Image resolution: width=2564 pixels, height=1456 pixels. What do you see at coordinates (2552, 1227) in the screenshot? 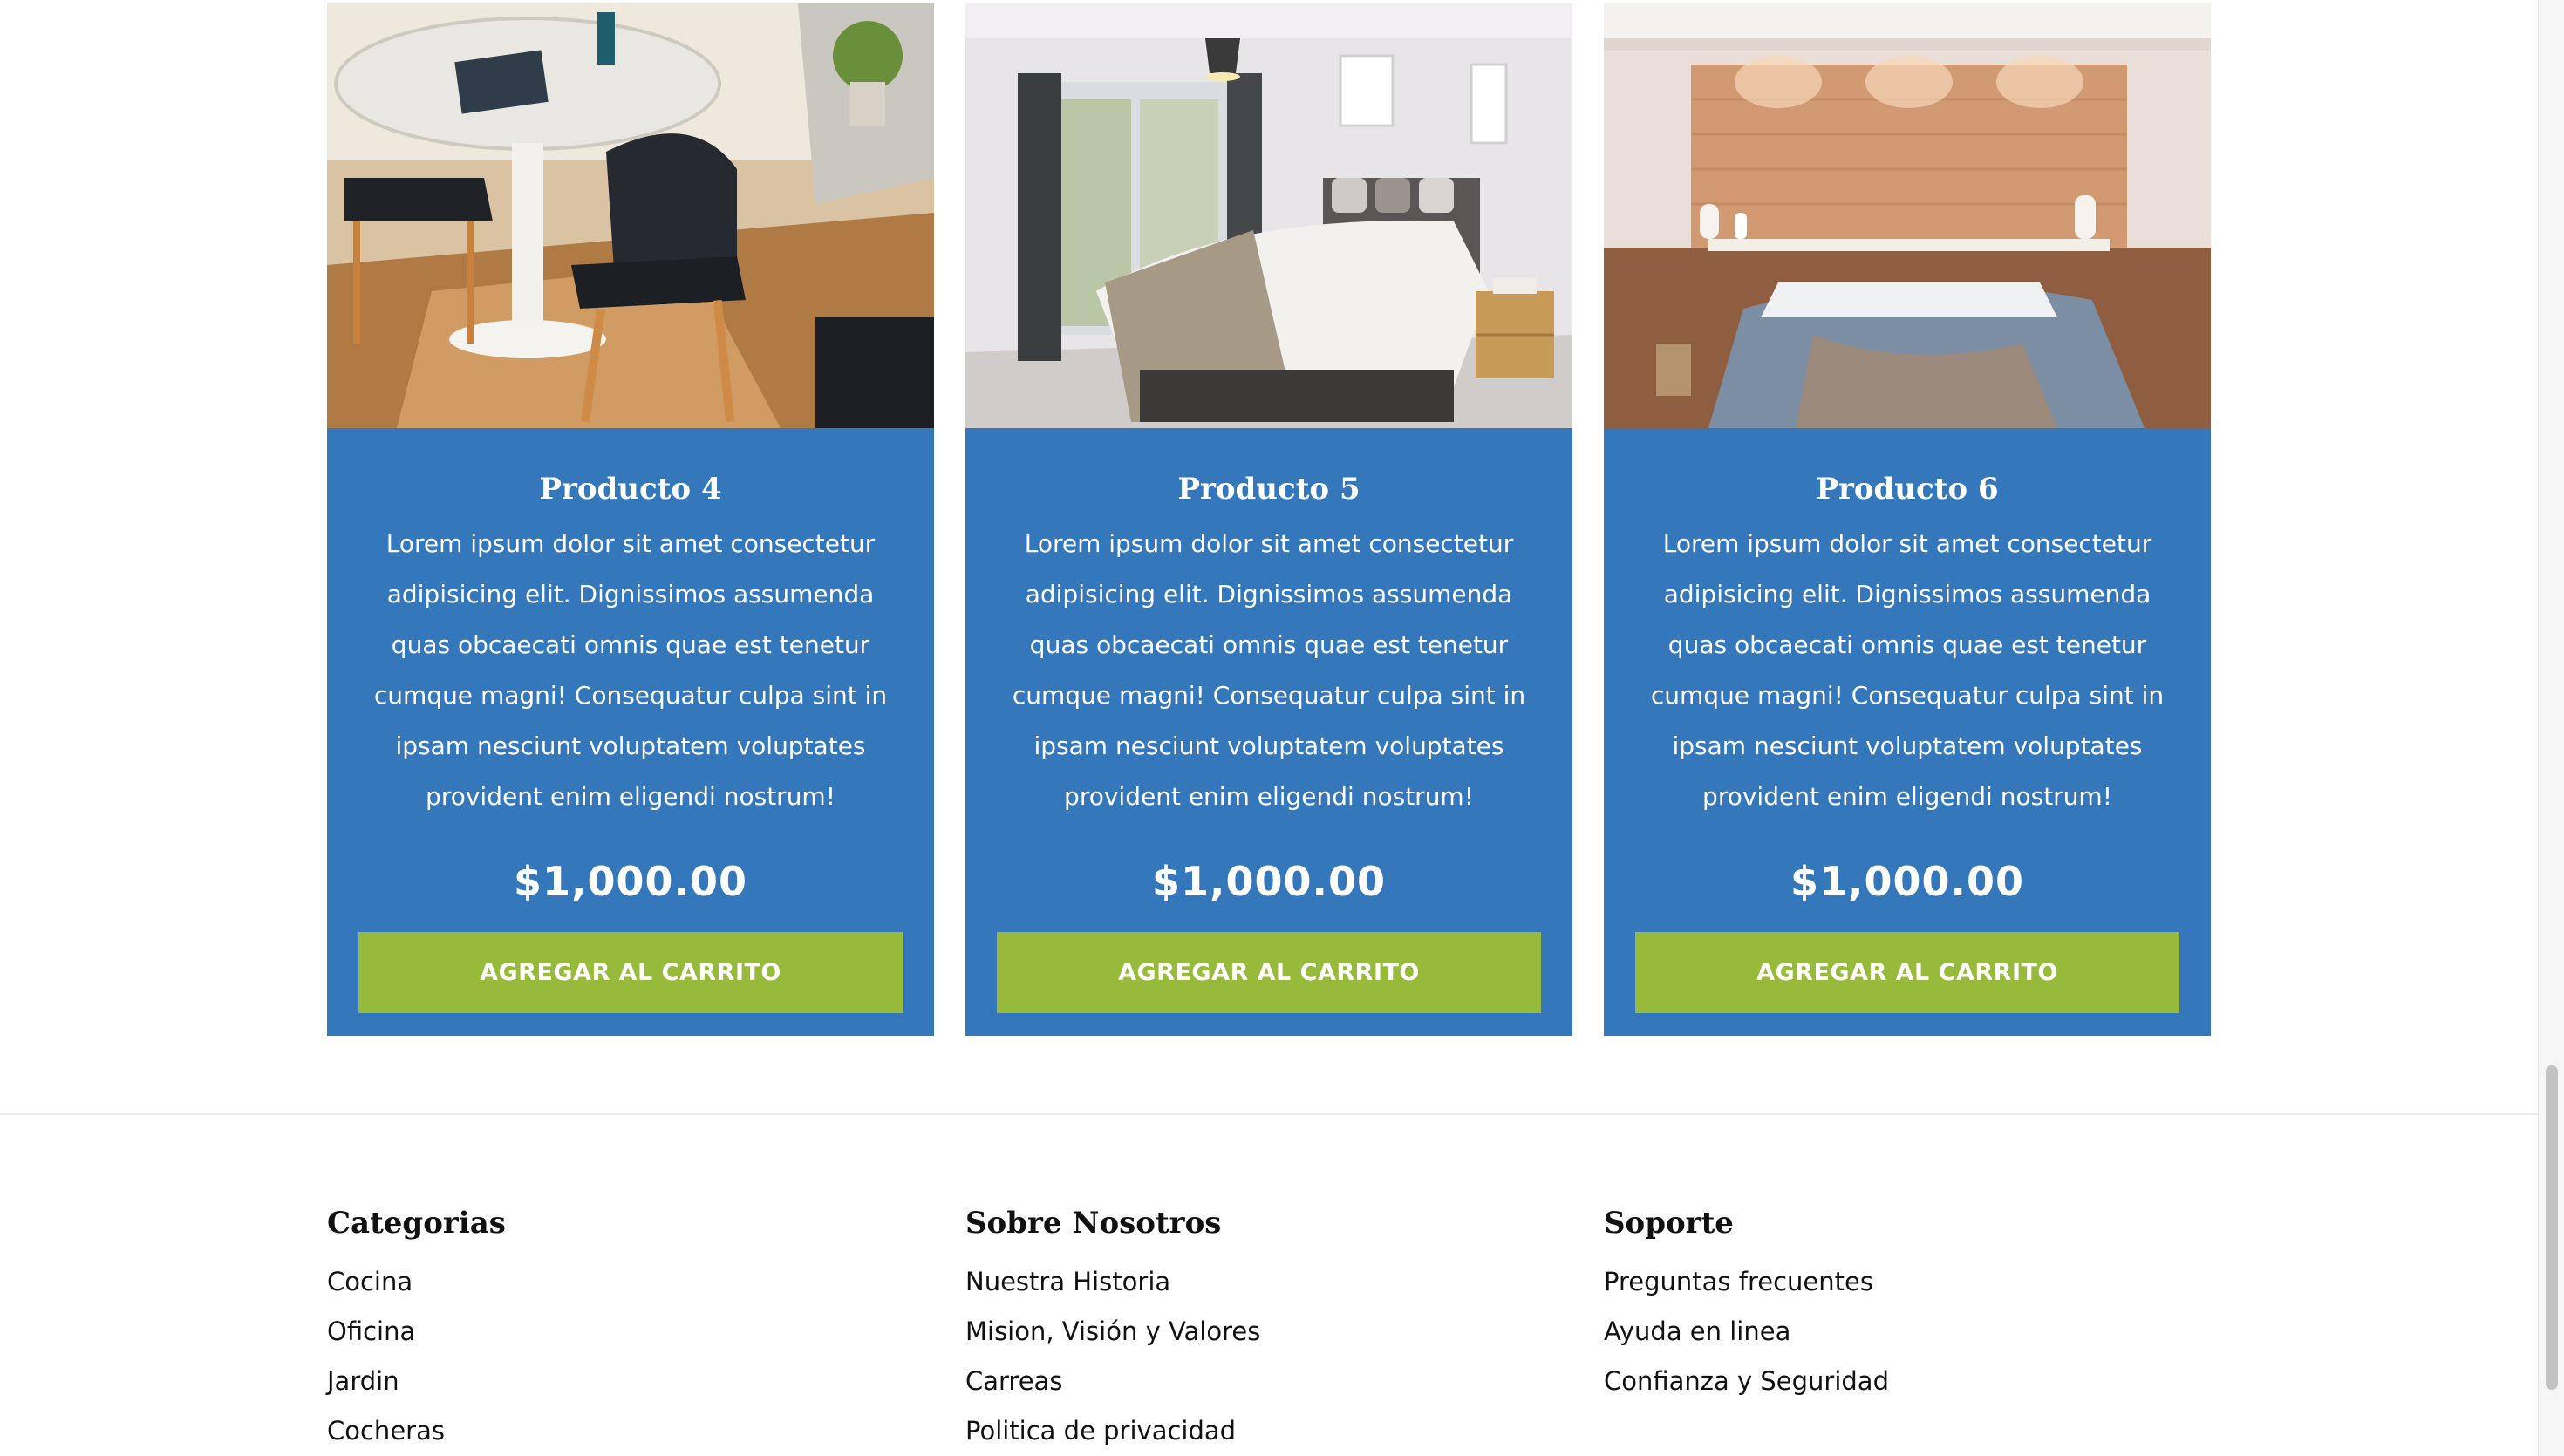
I see `scrollbar-thumb` at bounding box center [2552, 1227].